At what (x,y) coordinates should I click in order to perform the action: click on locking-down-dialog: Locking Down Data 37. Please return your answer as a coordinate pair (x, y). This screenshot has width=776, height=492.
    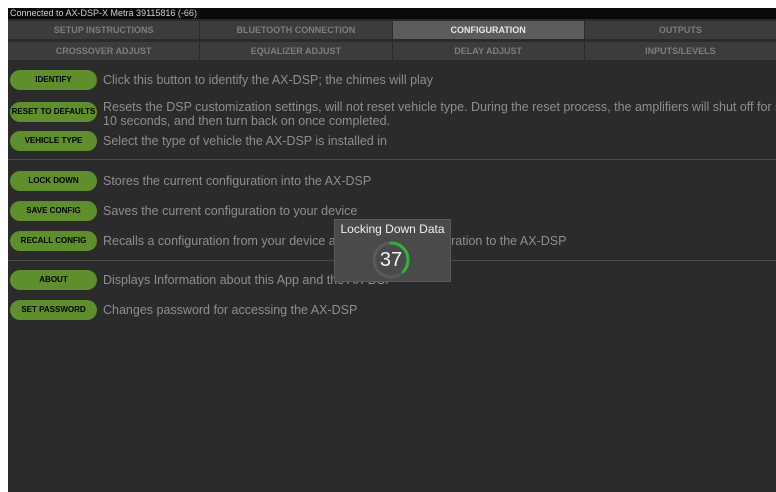
    Looking at the image, I should click on (392, 250).